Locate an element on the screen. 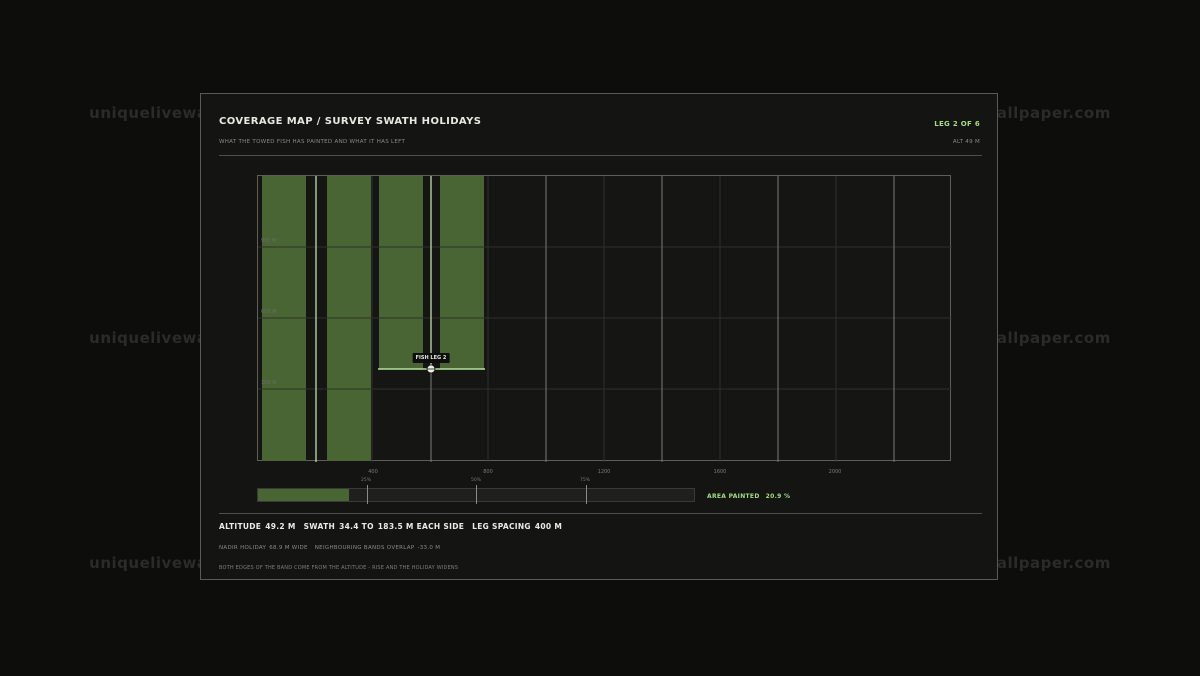 Image resolution: width=1200 pixels, height=676 pixels. leg-spacing-label: LEG SPACING is located at coordinates (501, 526).